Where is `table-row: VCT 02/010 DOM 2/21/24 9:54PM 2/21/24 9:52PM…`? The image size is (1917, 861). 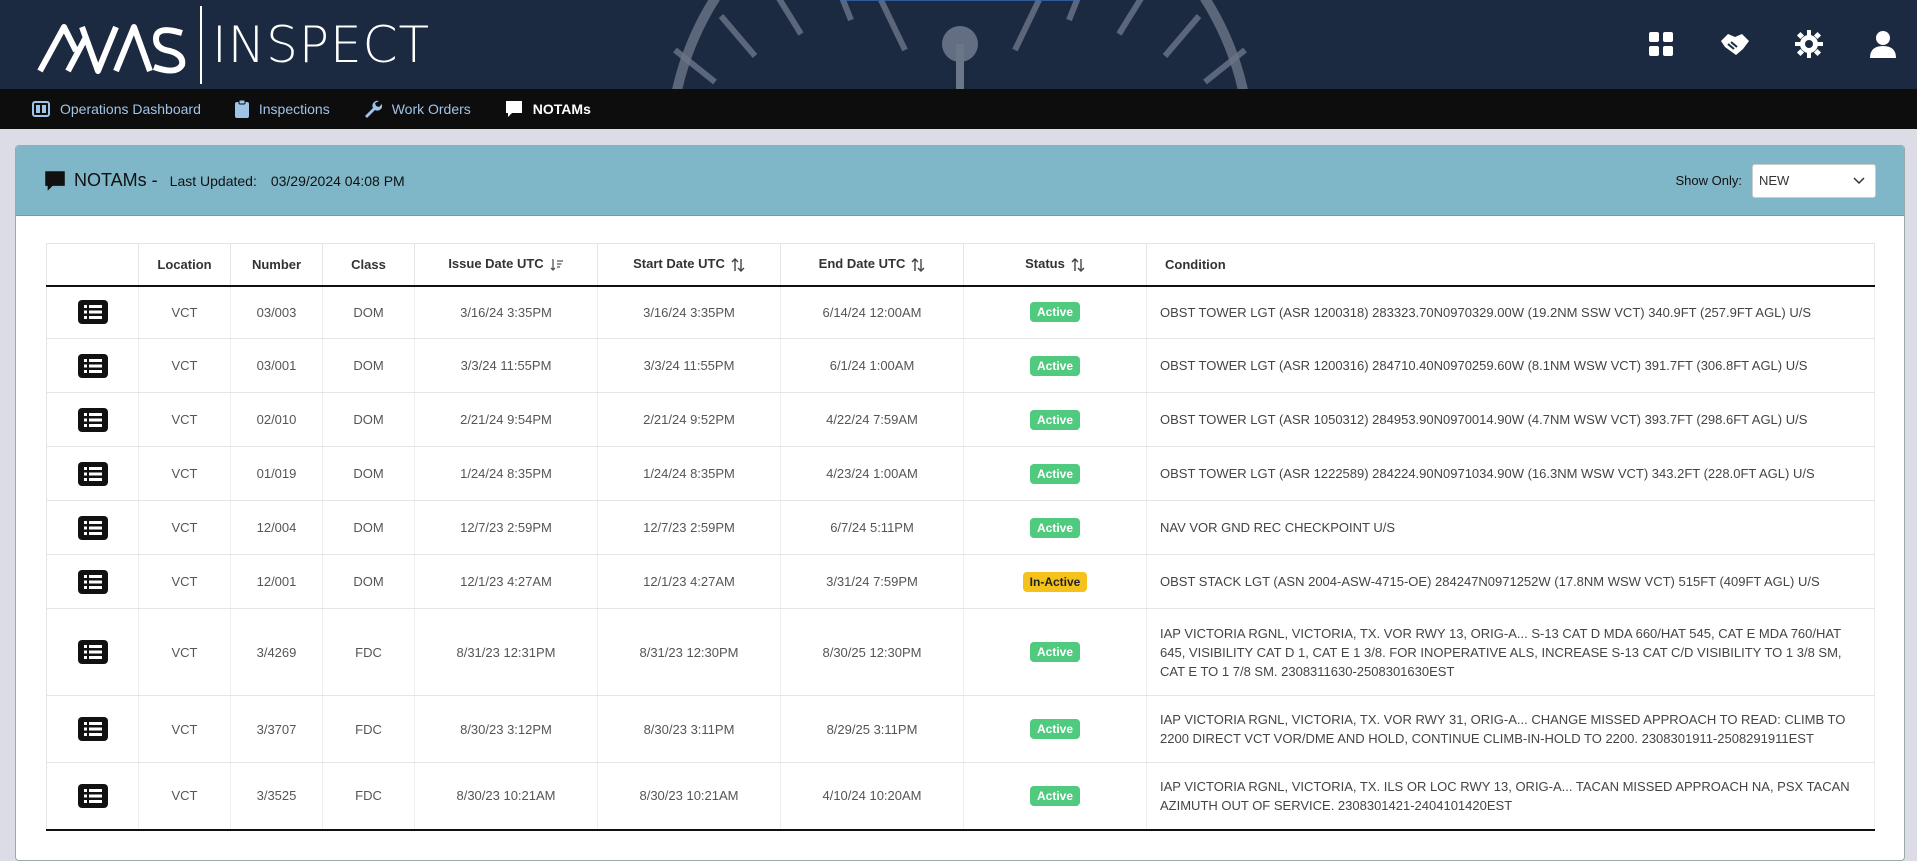
table-row: VCT 02/010 DOM 2/21/24 9:54PM 2/21/24 9:52PM… is located at coordinates (960, 419).